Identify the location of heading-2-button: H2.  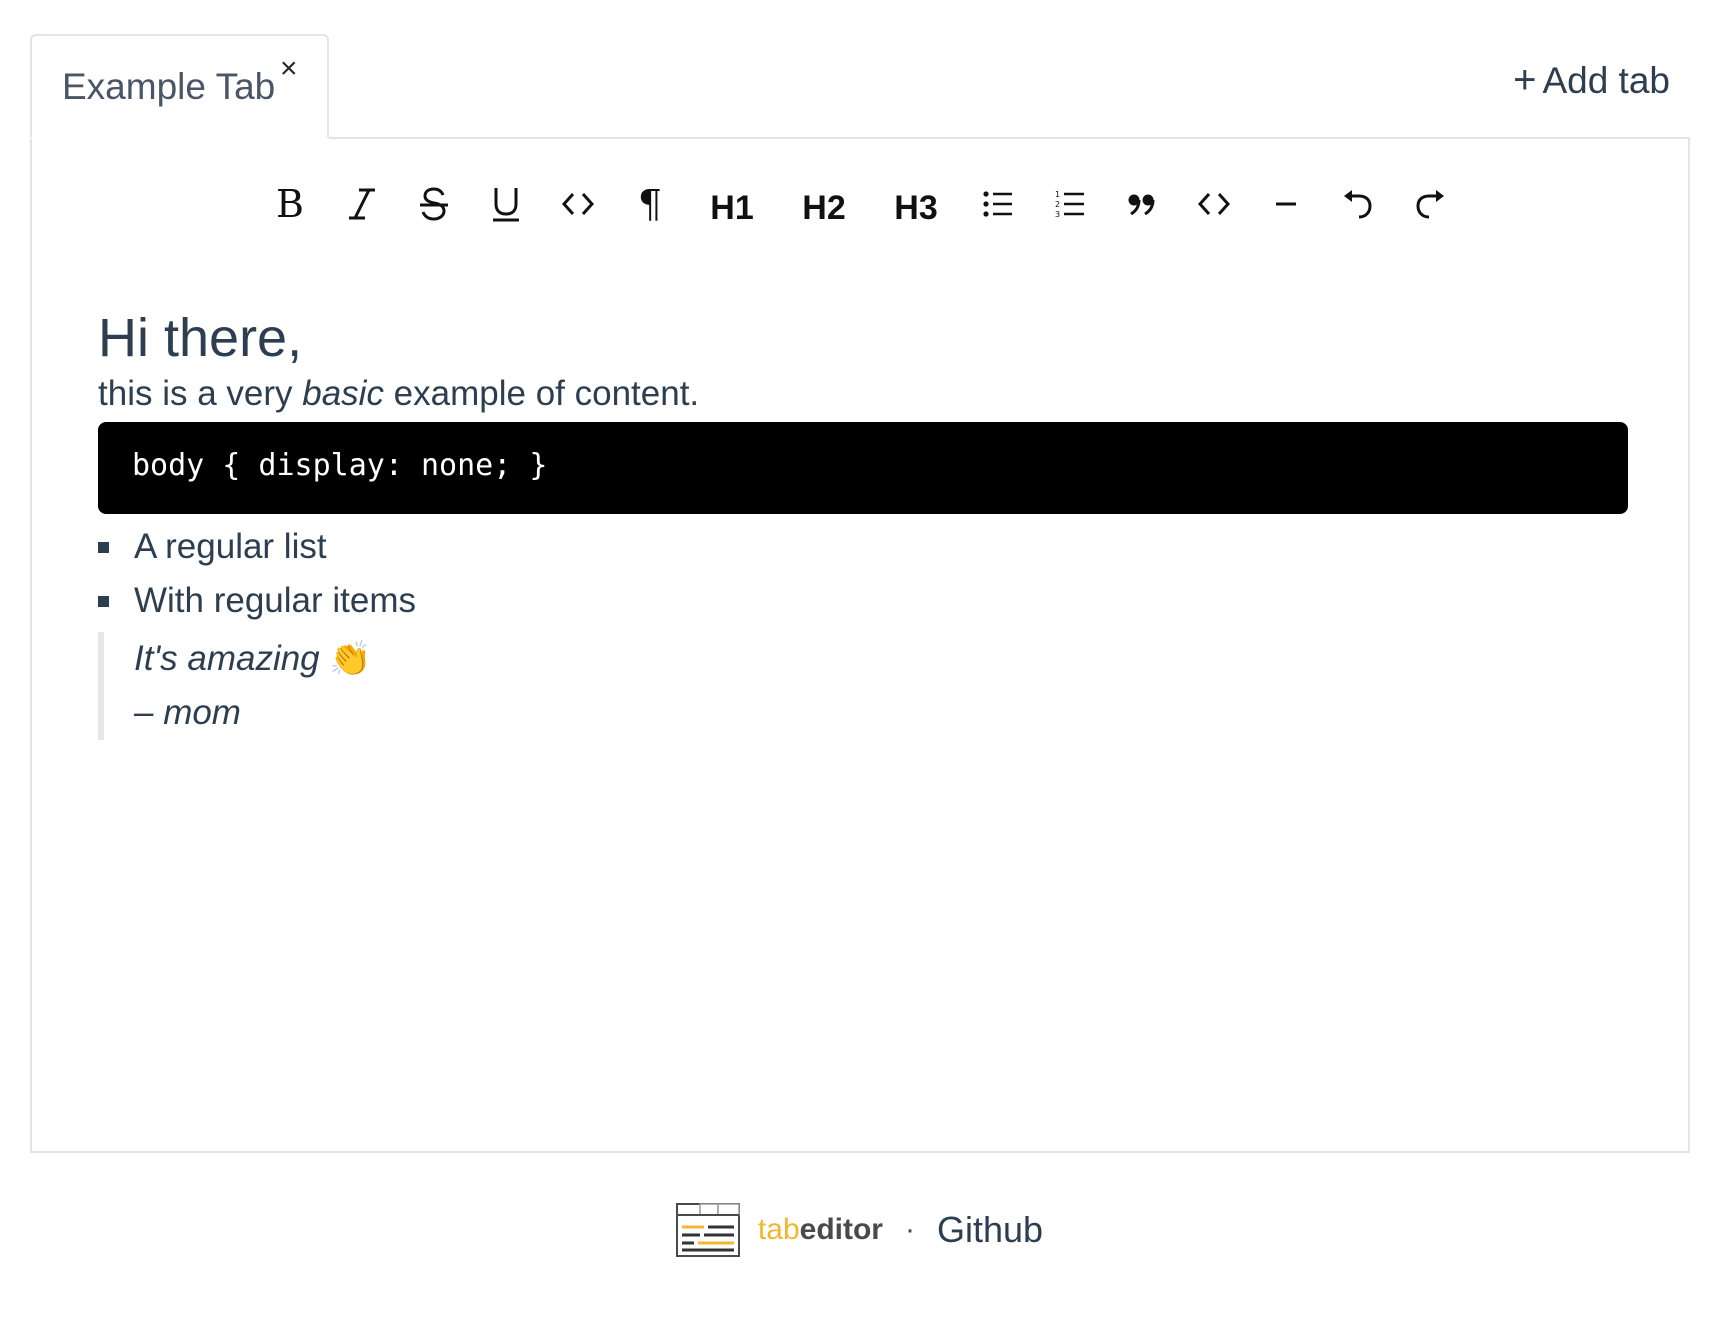
(824, 204).